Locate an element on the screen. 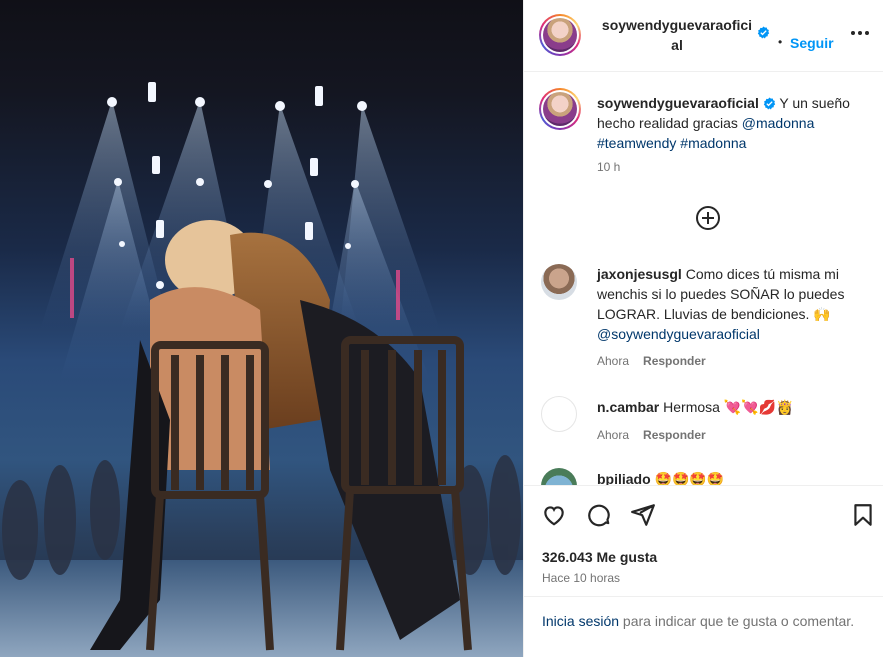 The image size is (883, 657). caption-mention-link: @madonna is located at coordinates (778, 123).